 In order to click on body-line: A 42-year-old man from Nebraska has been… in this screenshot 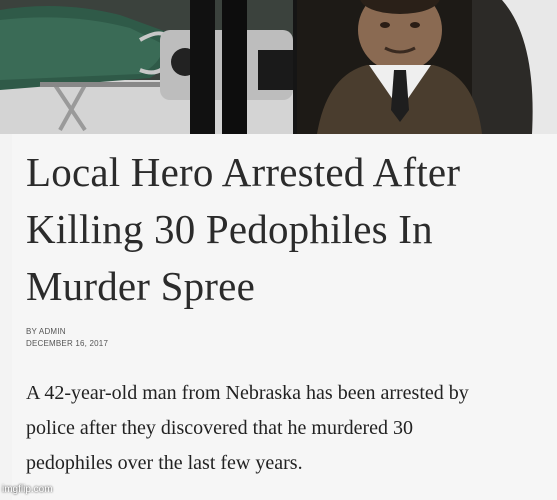, I will do `click(247, 393)`.